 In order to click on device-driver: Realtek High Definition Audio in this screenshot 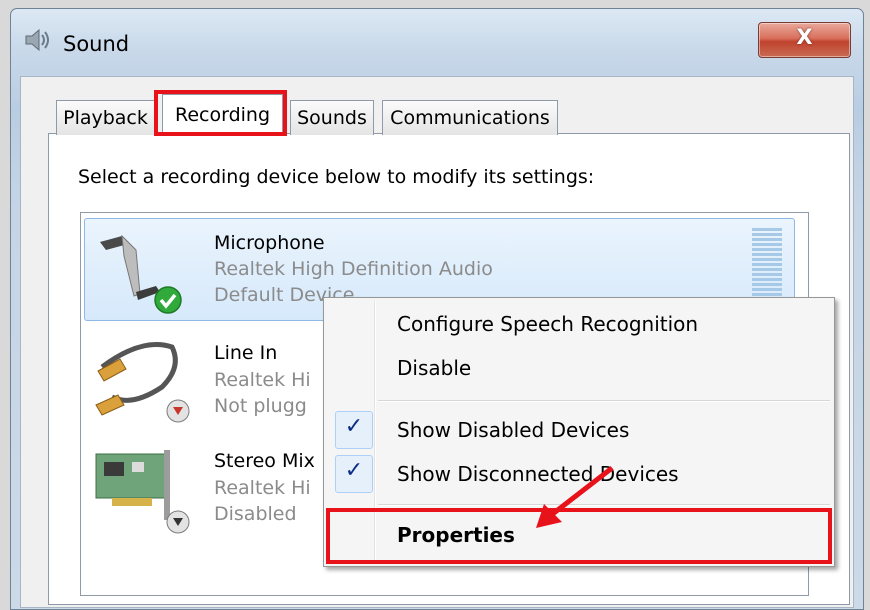, I will do `click(353, 269)`.